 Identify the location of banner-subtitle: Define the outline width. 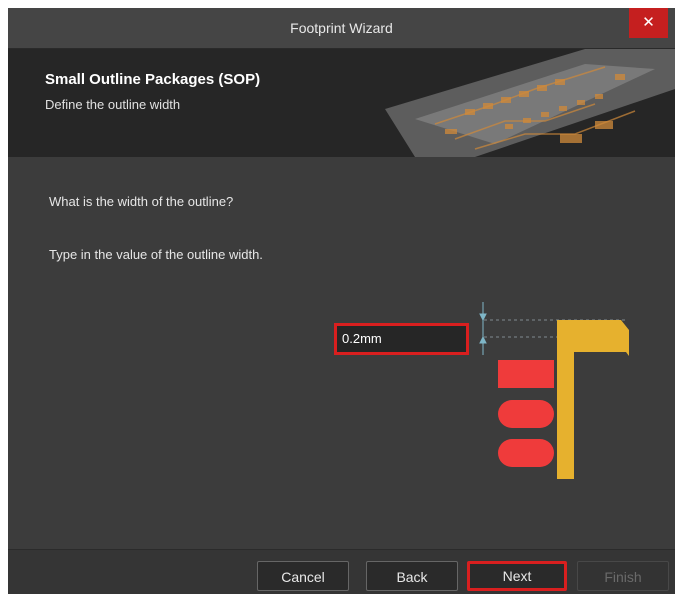
(113, 104).